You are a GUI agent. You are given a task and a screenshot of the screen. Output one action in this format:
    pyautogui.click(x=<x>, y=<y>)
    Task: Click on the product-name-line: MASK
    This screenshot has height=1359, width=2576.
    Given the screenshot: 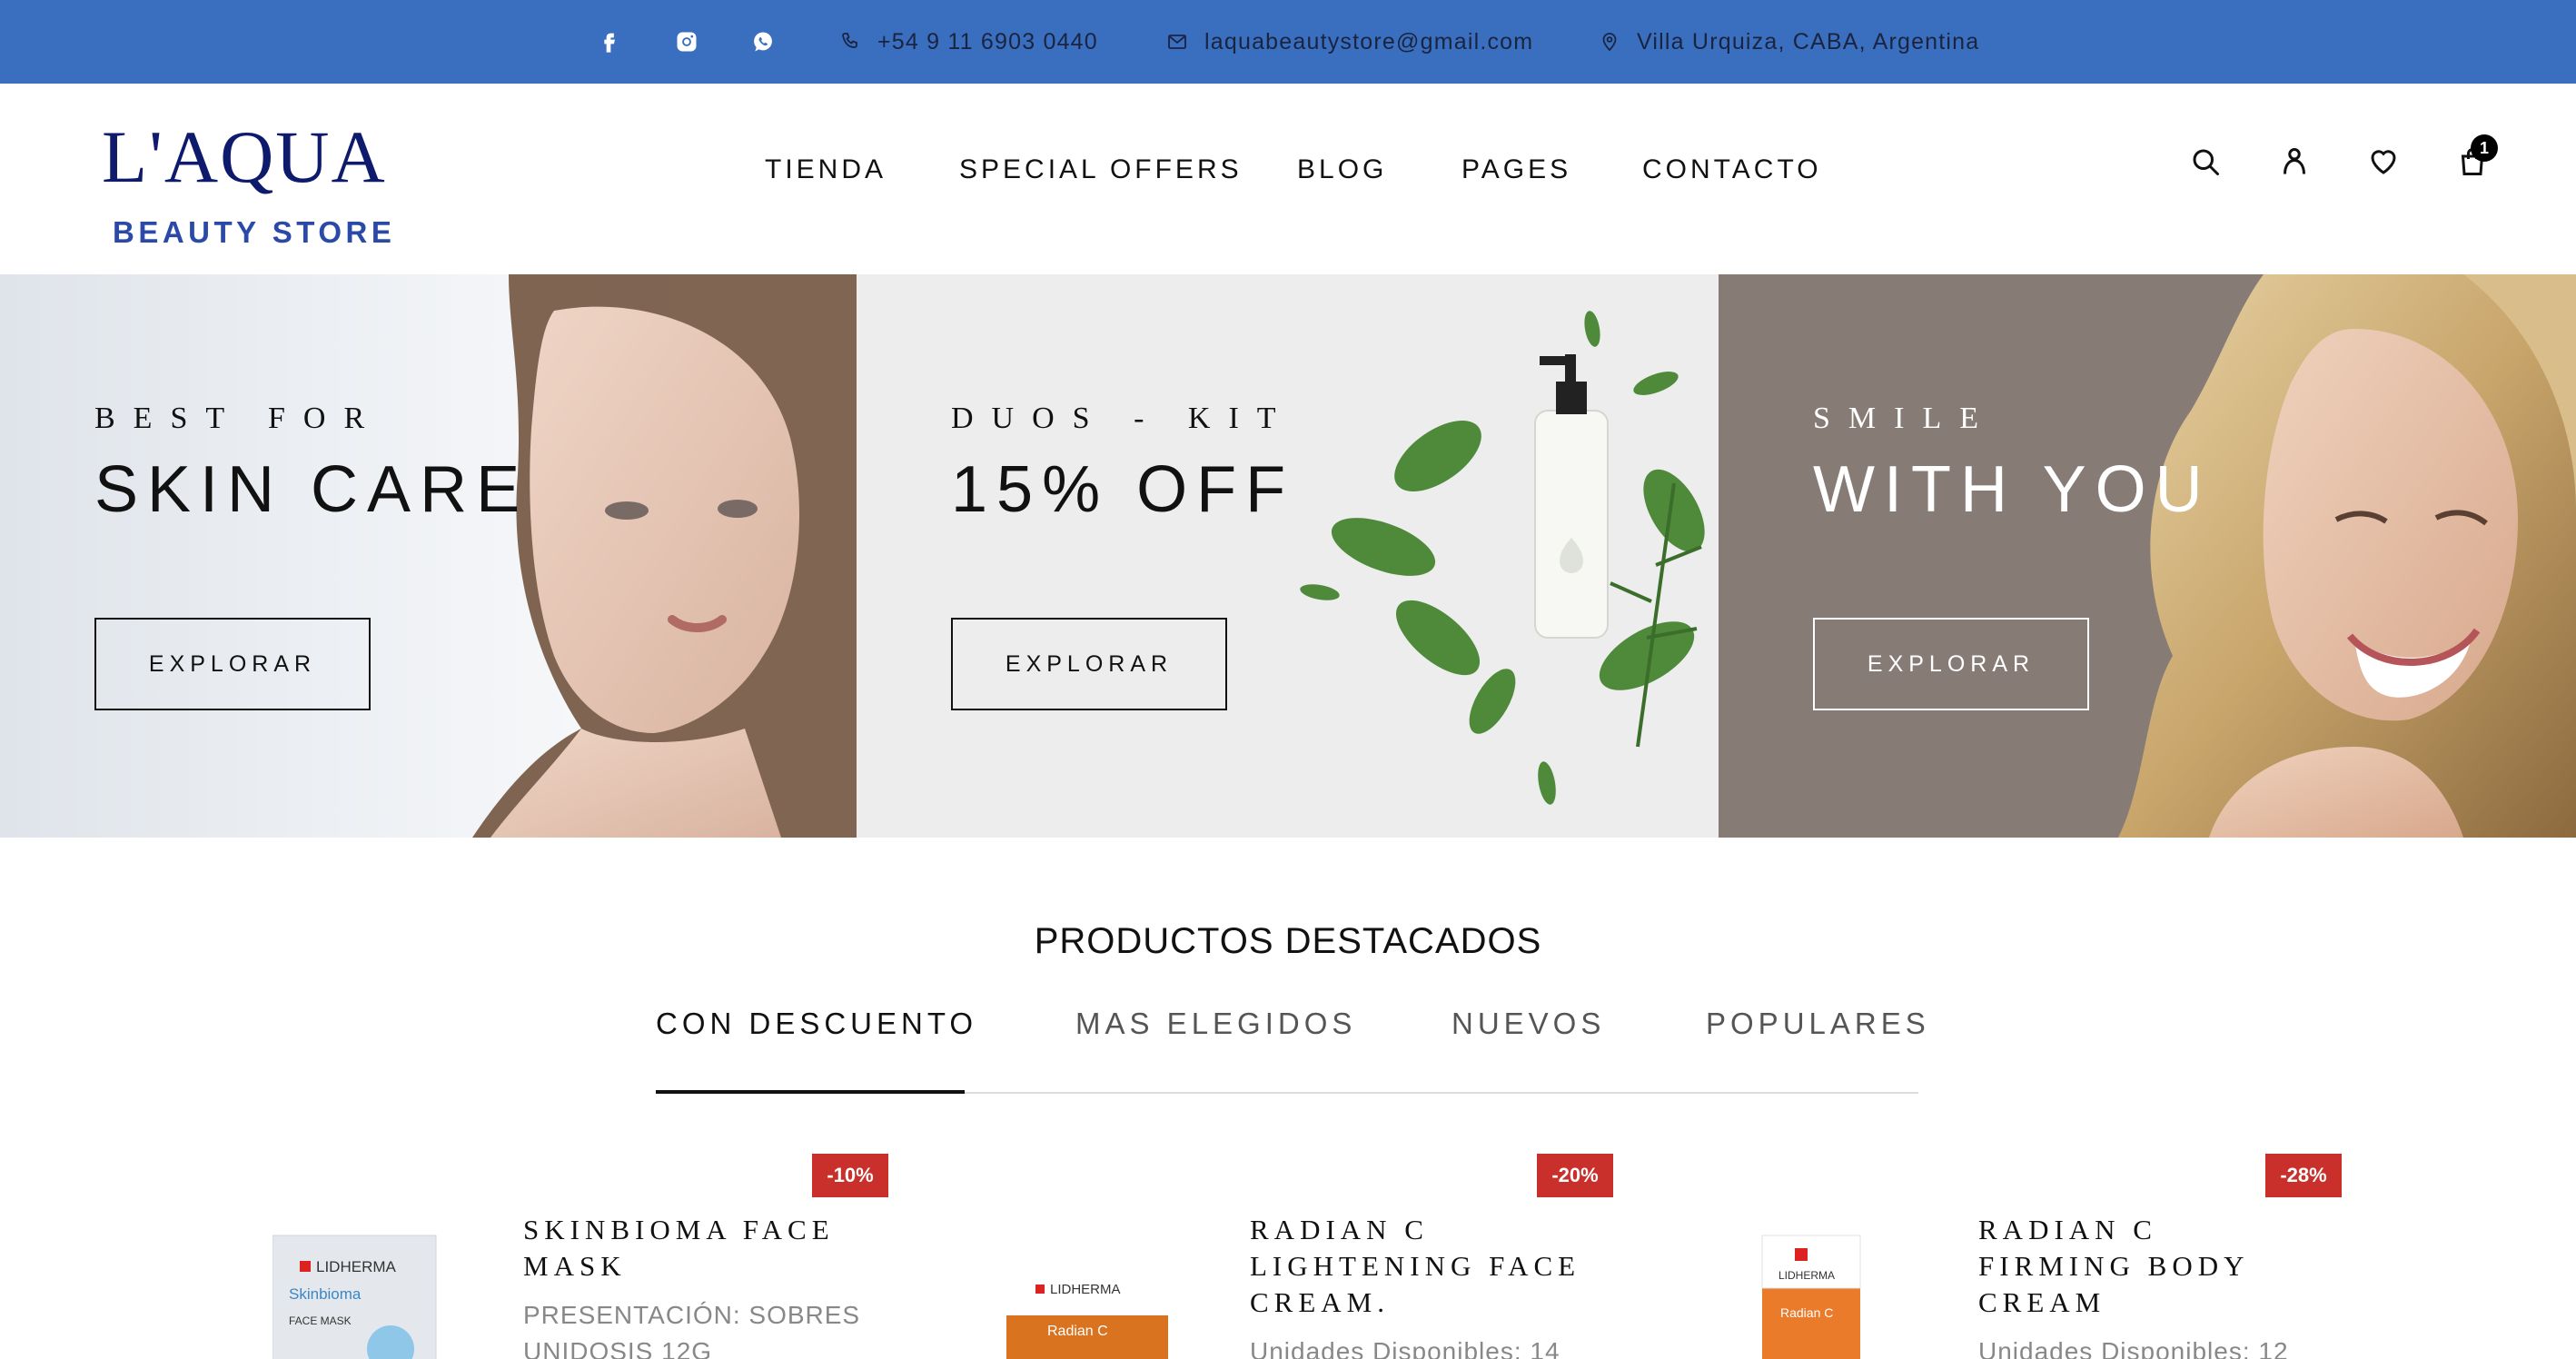 What is the action you would take?
    pyautogui.click(x=575, y=1266)
    